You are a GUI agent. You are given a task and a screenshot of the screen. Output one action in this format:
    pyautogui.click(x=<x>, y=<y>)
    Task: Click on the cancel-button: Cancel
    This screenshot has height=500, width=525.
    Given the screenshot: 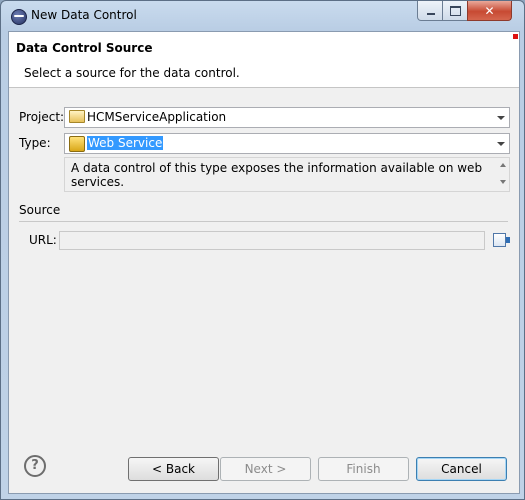 What is the action you would take?
    pyautogui.click(x=461, y=469)
    